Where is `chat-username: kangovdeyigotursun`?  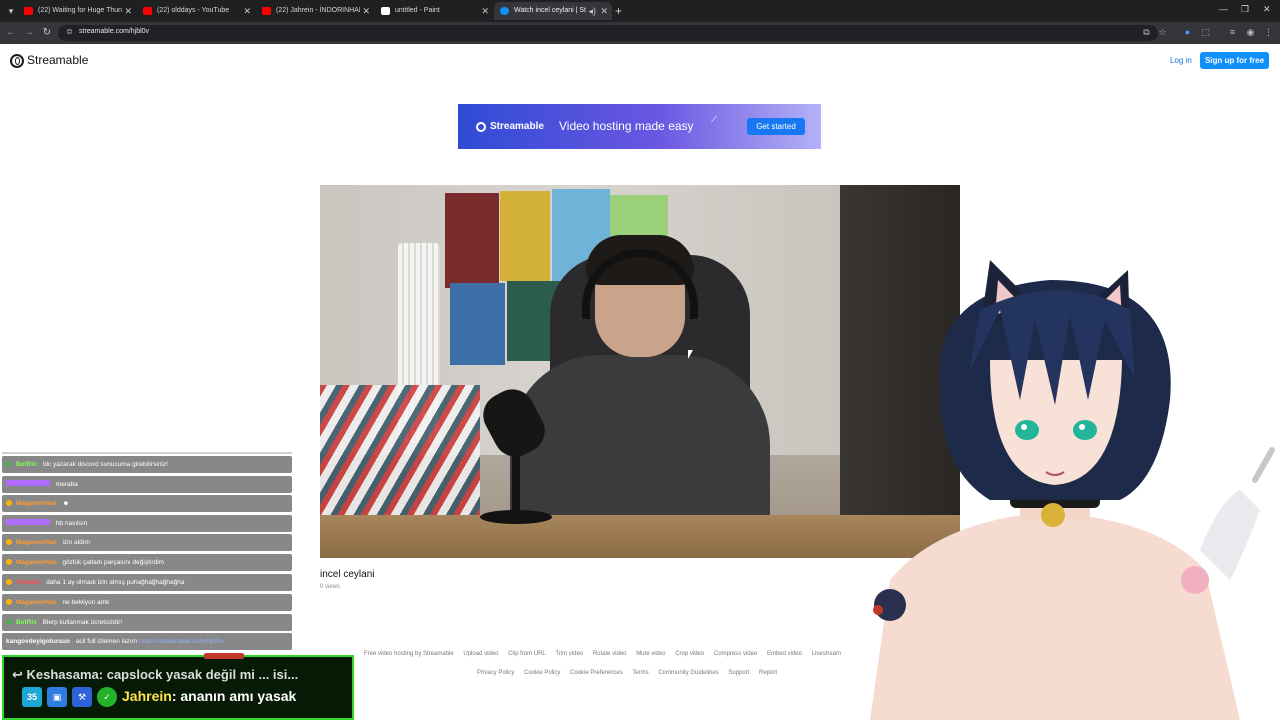 chat-username: kangovdeyigotursun is located at coordinates (38, 641).